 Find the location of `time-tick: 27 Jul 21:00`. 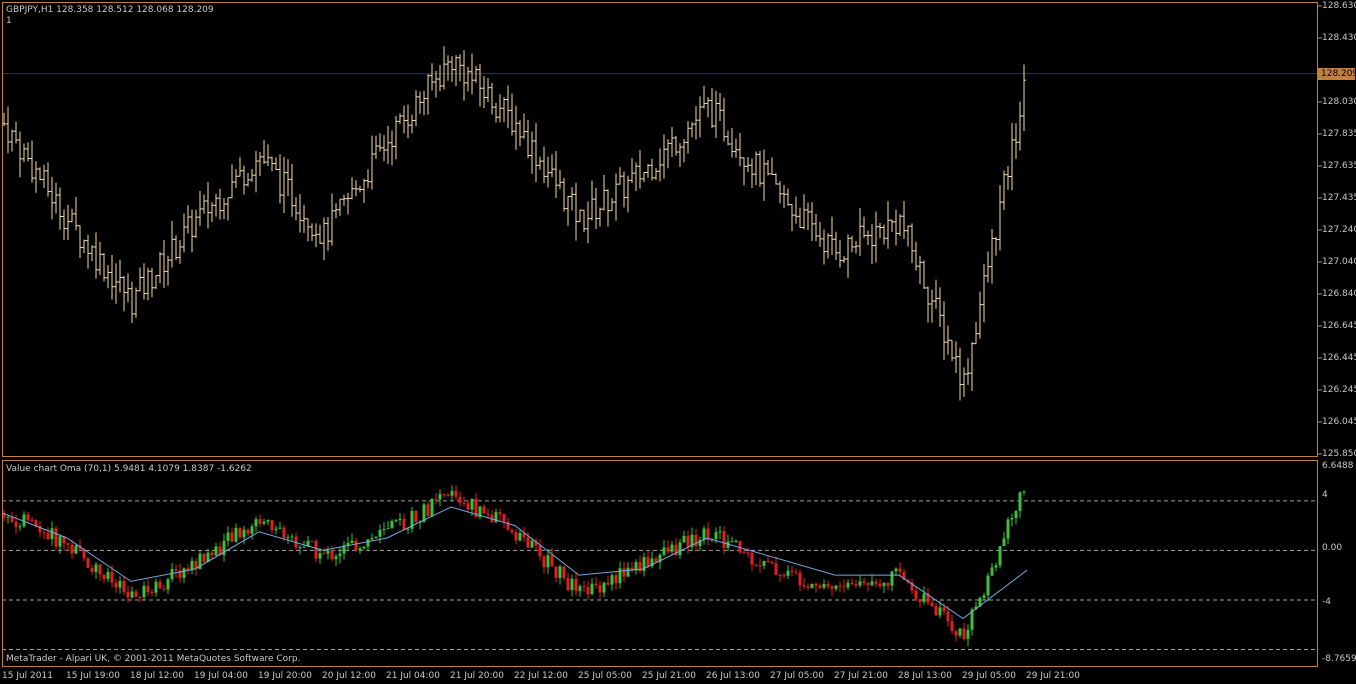

time-tick: 27 Jul 21:00 is located at coordinates (861, 676).